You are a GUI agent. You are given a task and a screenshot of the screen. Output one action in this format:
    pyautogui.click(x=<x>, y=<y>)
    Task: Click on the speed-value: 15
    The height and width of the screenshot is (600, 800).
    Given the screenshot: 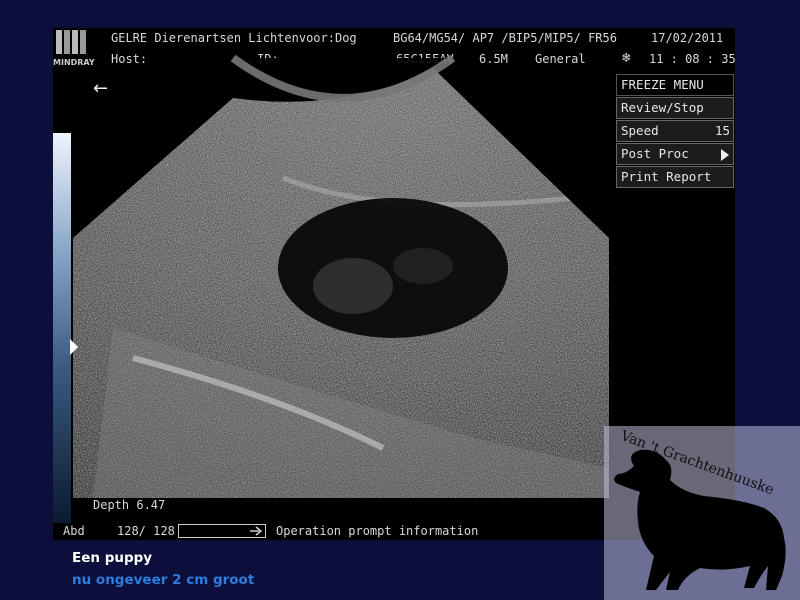 What is the action you would take?
    pyautogui.click(x=722, y=130)
    